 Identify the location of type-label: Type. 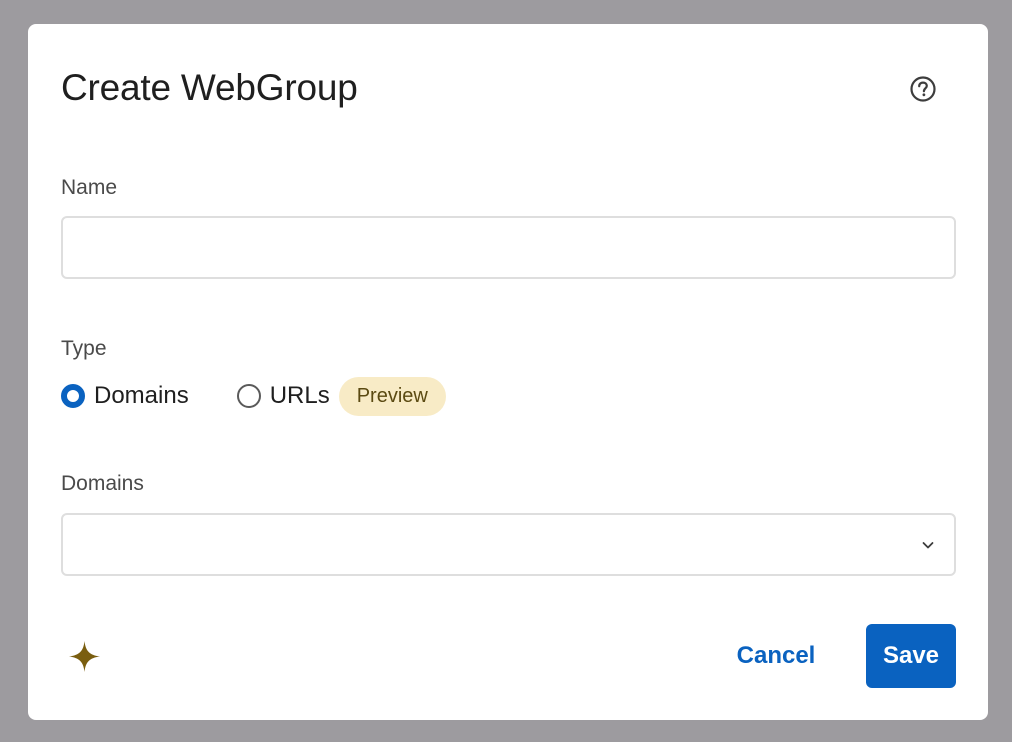
(84, 348).